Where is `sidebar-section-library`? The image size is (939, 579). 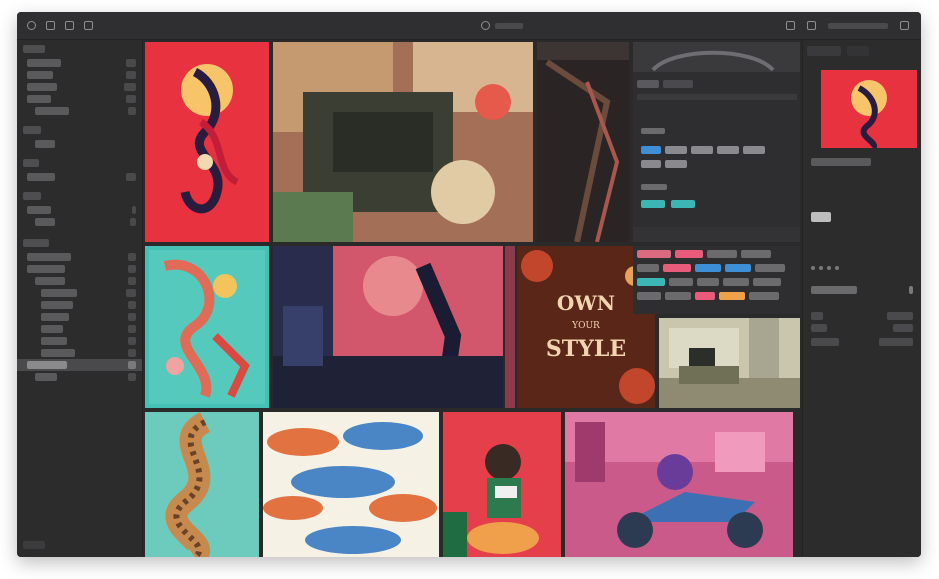
sidebar-section-library is located at coordinates (79, 48).